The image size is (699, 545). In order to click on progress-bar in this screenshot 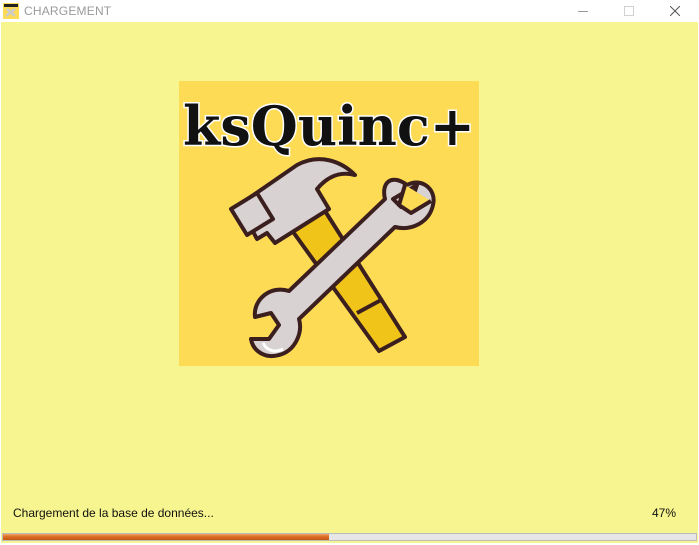, I will do `click(349, 537)`.